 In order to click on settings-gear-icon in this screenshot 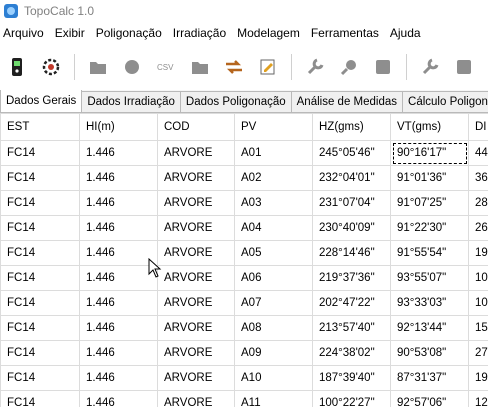, I will do `click(51, 67)`.